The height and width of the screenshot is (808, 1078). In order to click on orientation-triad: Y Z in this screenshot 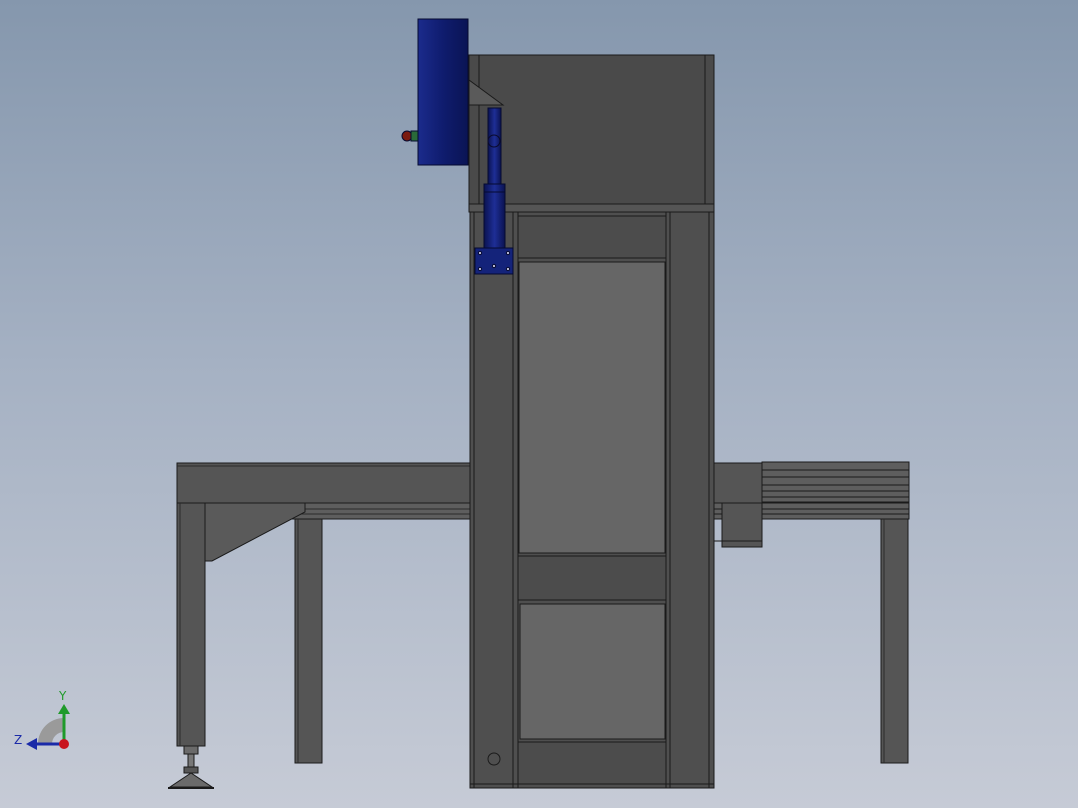, I will do `click(42, 719)`.